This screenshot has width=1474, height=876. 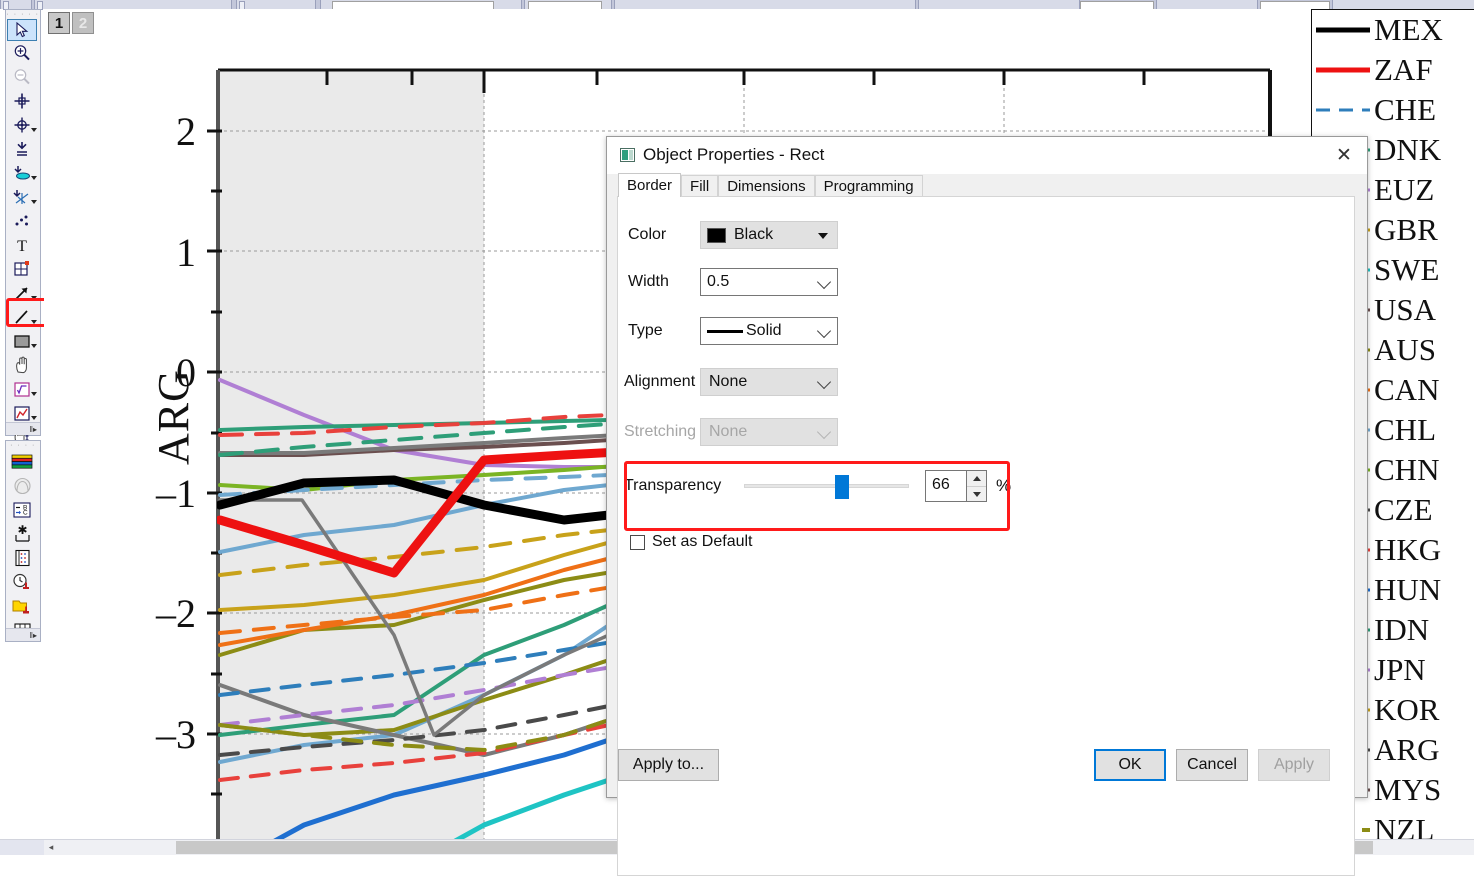 I want to click on svg-text: C, so click(x=25, y=513).